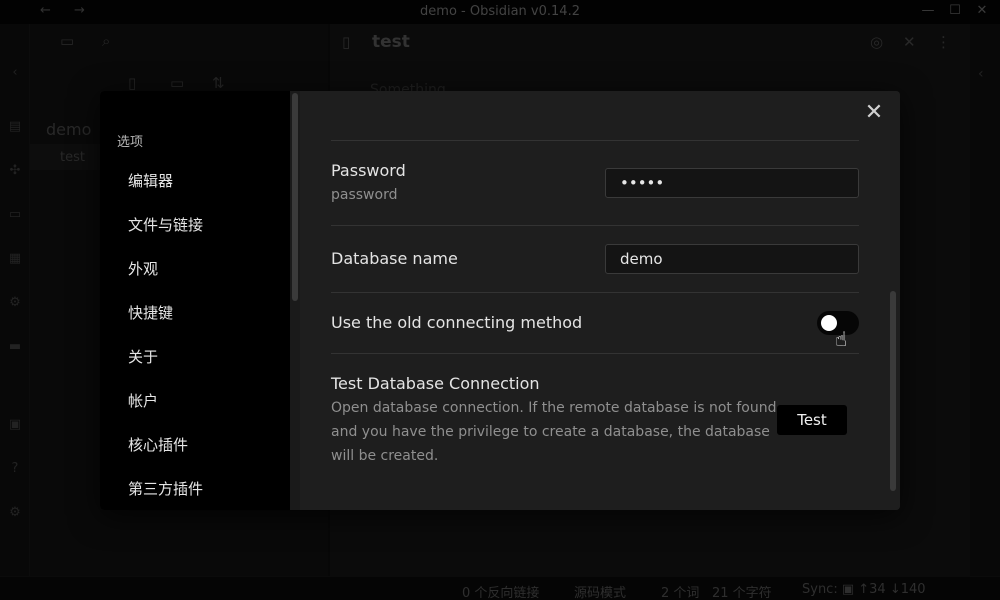 Image resolution: width=1000 pixels, height=600 pixels. I want to click on database-name-setting-name: Database name, so click(394, 258).